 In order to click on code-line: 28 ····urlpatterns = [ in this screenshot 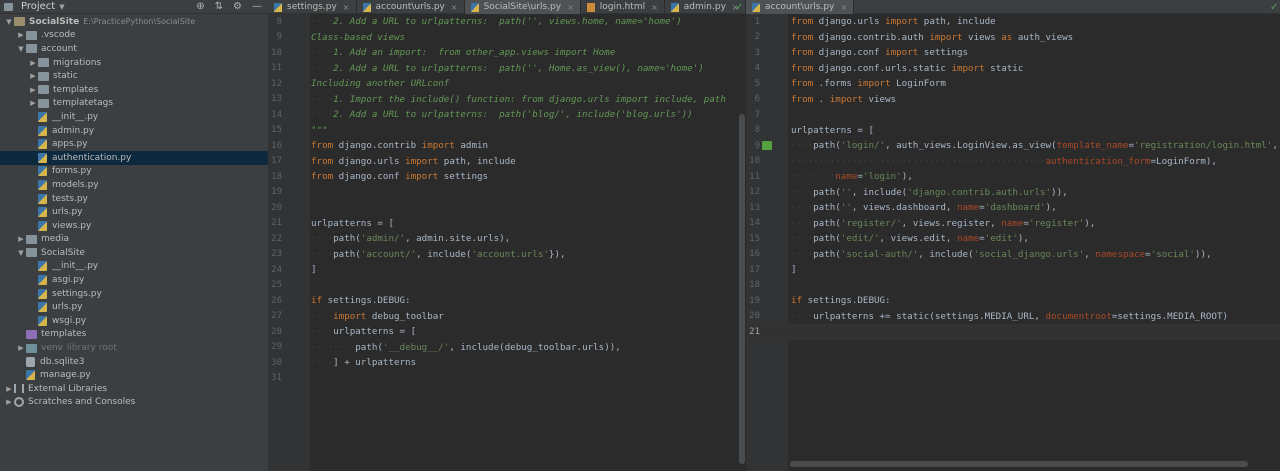, I will do `click(507, 332)`.